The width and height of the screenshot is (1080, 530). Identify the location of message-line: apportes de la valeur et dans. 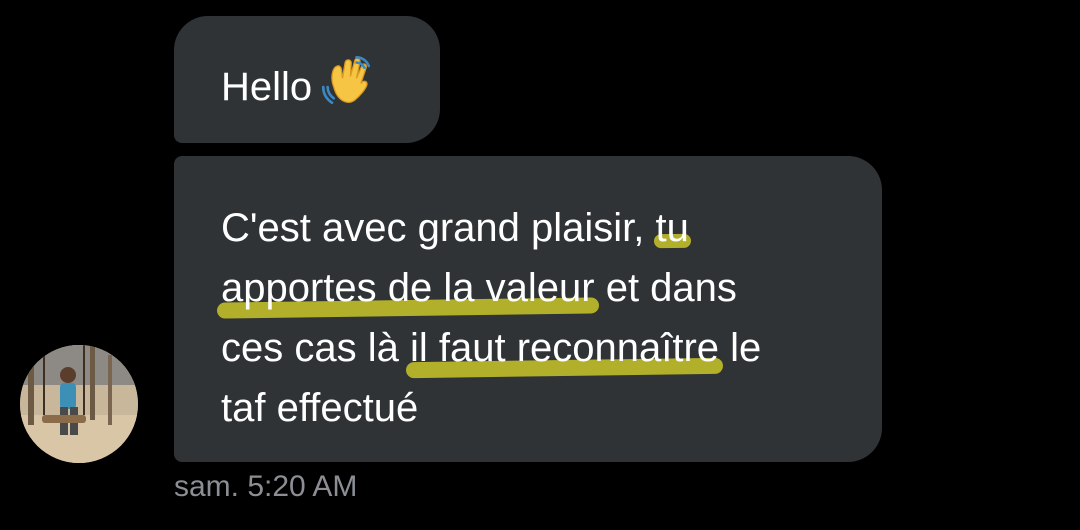
(531, 288).